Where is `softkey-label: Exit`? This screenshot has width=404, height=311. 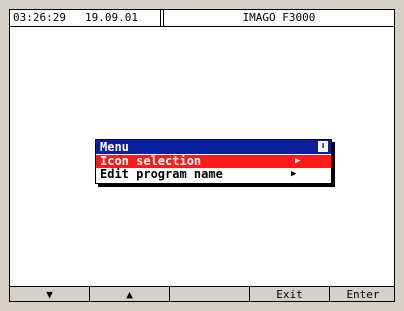 softkey-label: Exit is located at coordinates (289, 294).